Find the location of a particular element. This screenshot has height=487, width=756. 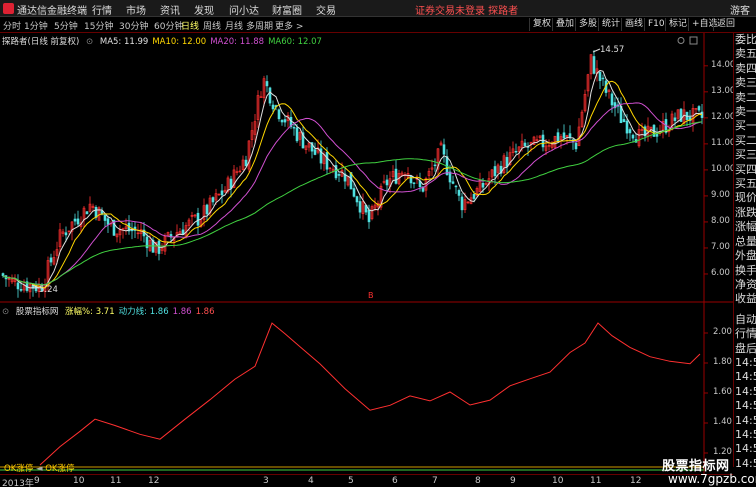

quote-field-label: 外盘 is located at coordinates (745, 256).